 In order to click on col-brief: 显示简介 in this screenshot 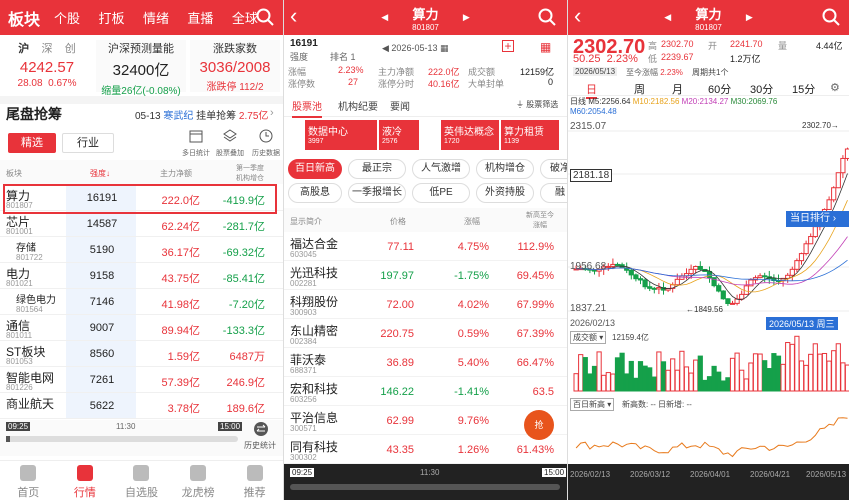, I will do `click(306, 221)`.